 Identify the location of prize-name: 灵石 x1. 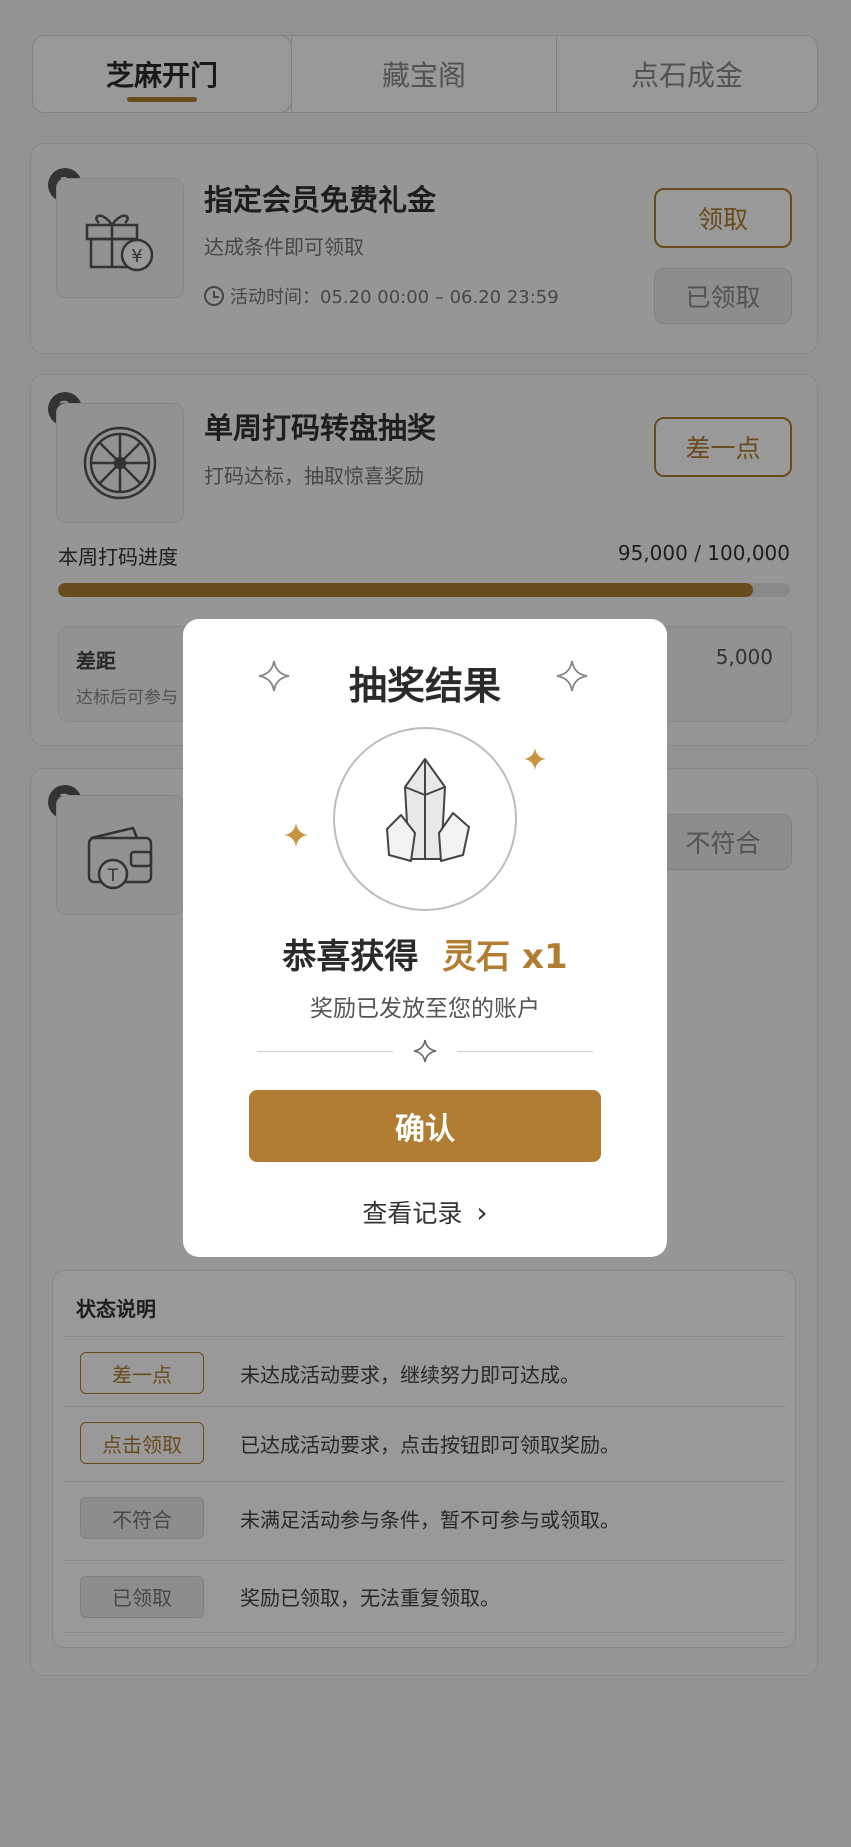
(505, 957).